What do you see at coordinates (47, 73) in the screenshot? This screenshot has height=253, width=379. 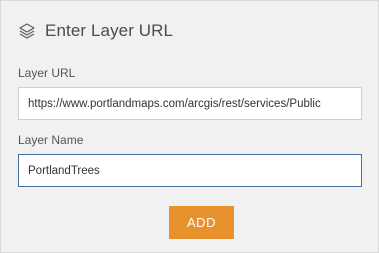 I see `layer-url-label: Layer URL` at bounding box center [47, 73].